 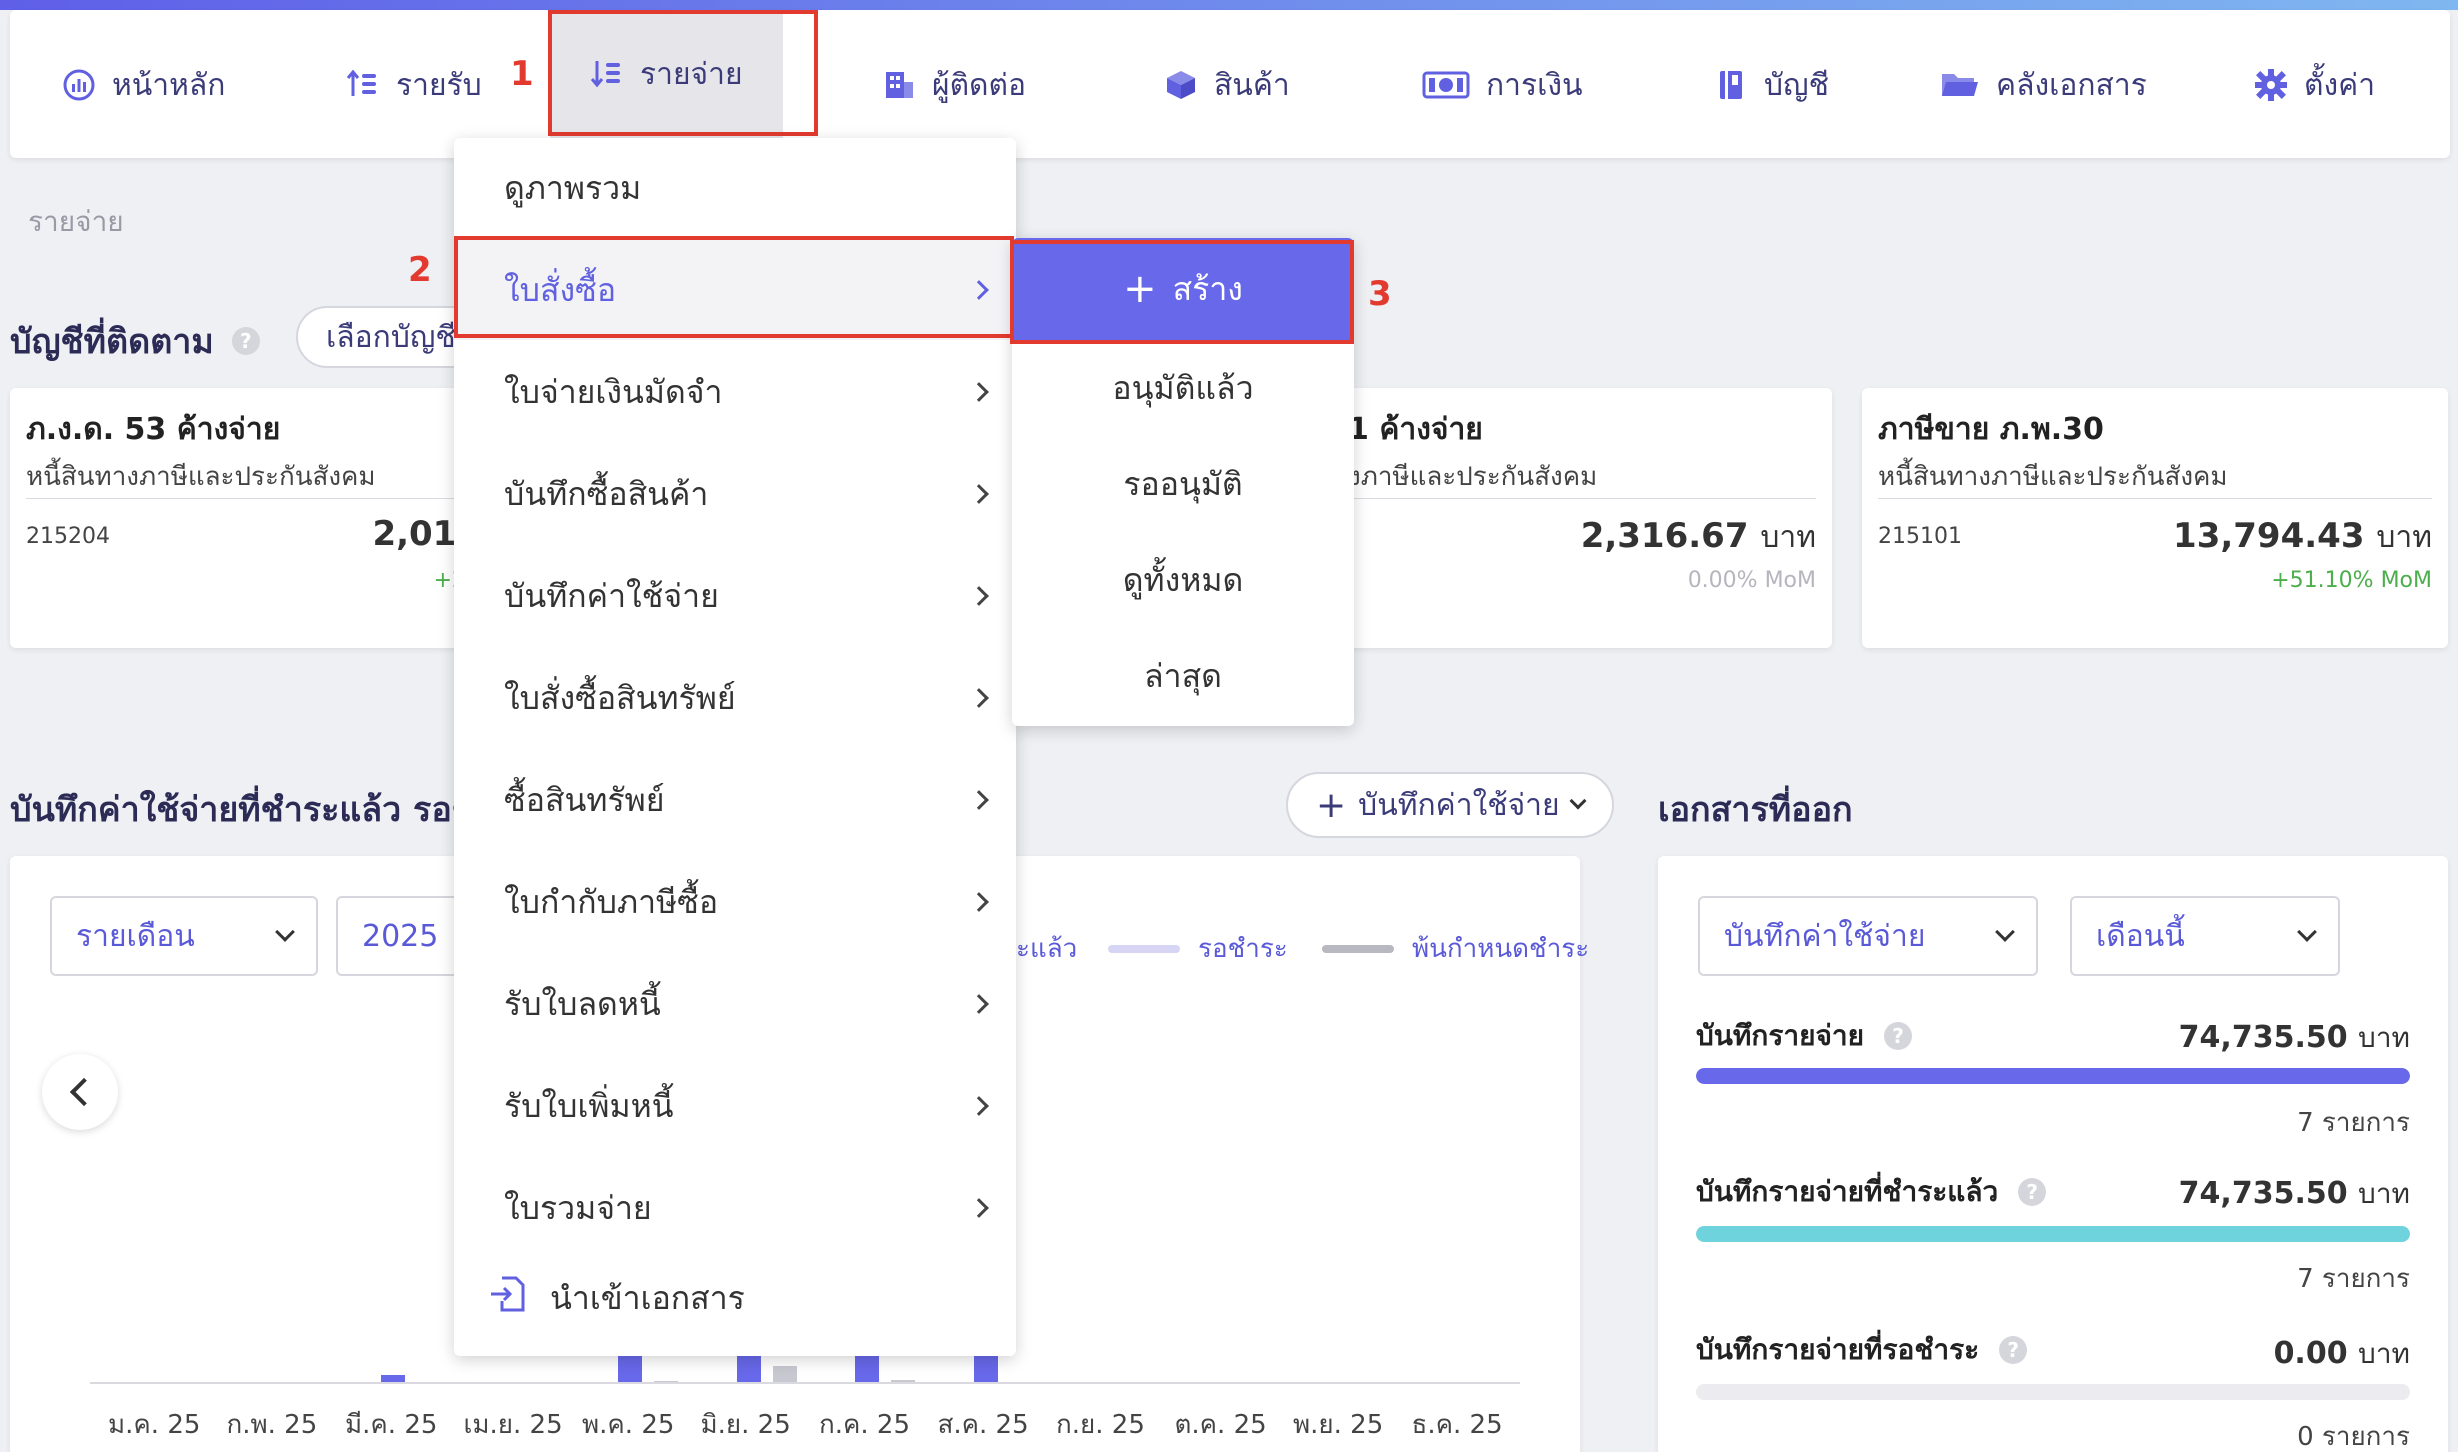 What do you see at coordinates (414, 85) in the screenshot?
I see `nav-income: รายรับ` at bounding box center [414, 85].